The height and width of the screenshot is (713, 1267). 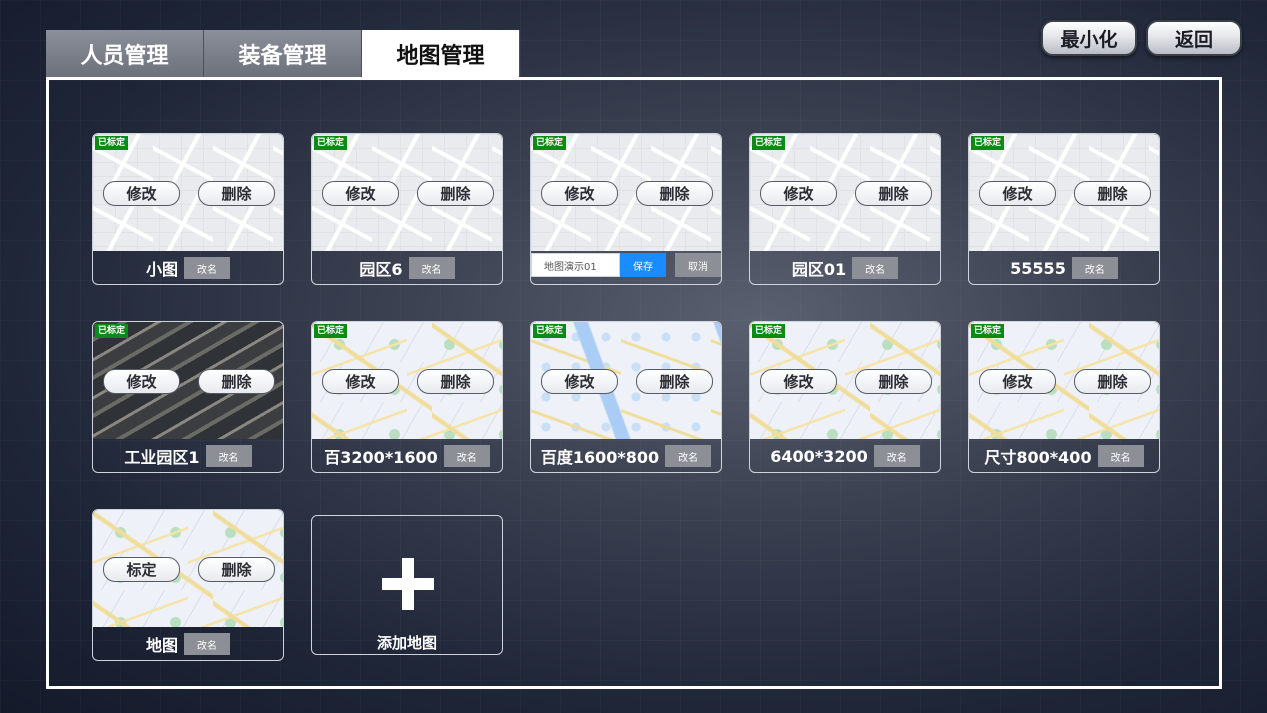 What do you see at coordinates (141, 569) in the screenshot?
I see `calibrate-button: 标定` at bounding box center [141, 569].